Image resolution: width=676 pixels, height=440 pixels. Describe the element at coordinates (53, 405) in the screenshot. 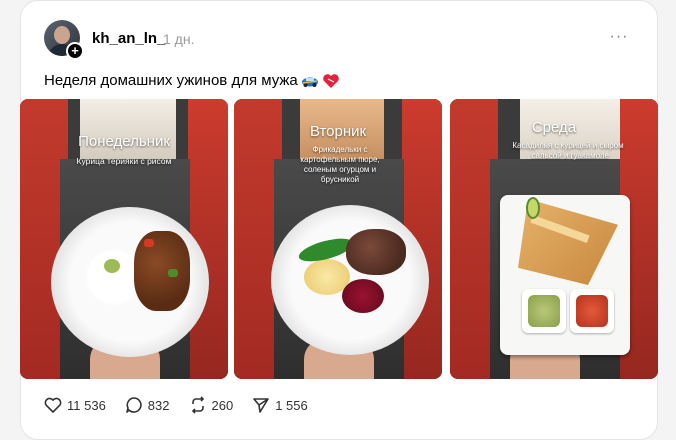

I see `heart-icon` at that location.